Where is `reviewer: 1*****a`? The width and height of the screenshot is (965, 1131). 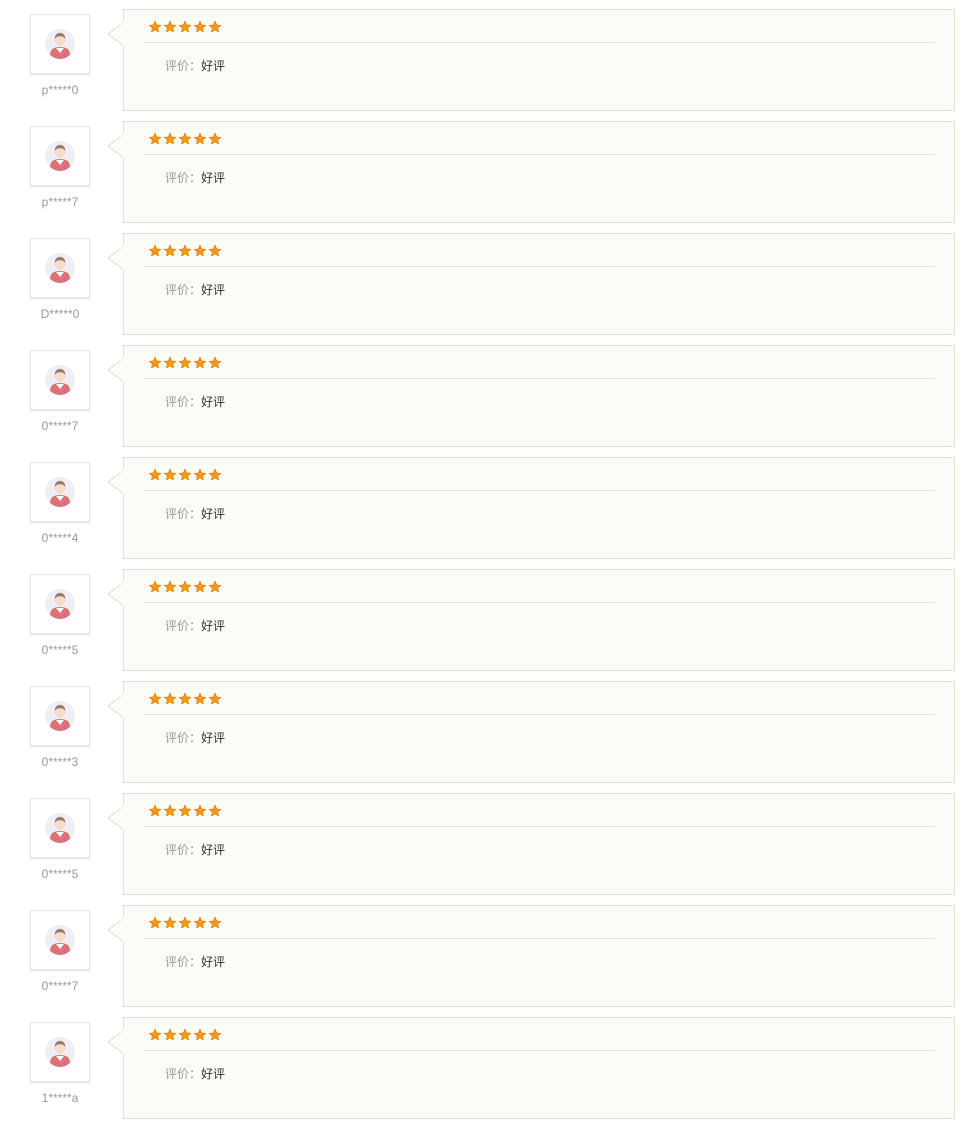
reviewer: 1*****a is located at coordinates (60, 1063).